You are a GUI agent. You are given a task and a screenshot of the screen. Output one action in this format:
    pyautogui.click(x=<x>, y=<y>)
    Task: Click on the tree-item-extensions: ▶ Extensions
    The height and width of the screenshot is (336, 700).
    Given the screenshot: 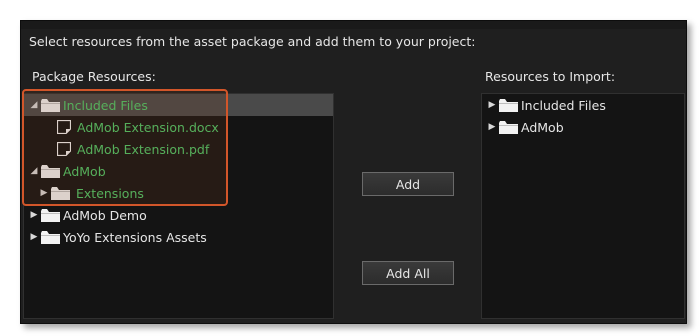 What is the action you would take?
    pyautogui.click(x=178, y=193)
    